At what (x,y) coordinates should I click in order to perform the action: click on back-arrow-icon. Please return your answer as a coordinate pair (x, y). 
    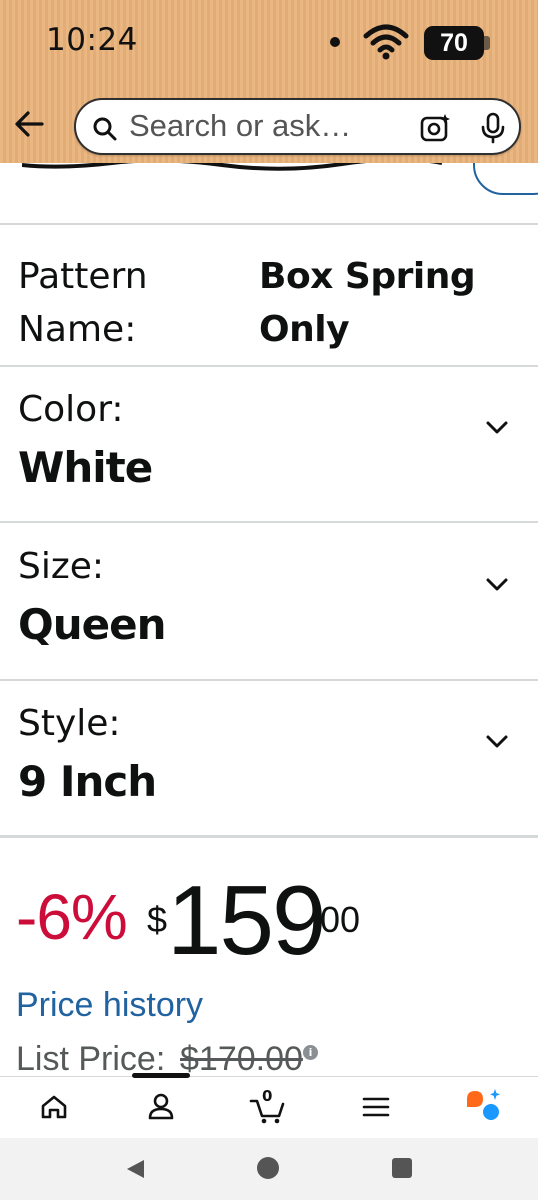
    Looking at the image, I should click on (29, 124).